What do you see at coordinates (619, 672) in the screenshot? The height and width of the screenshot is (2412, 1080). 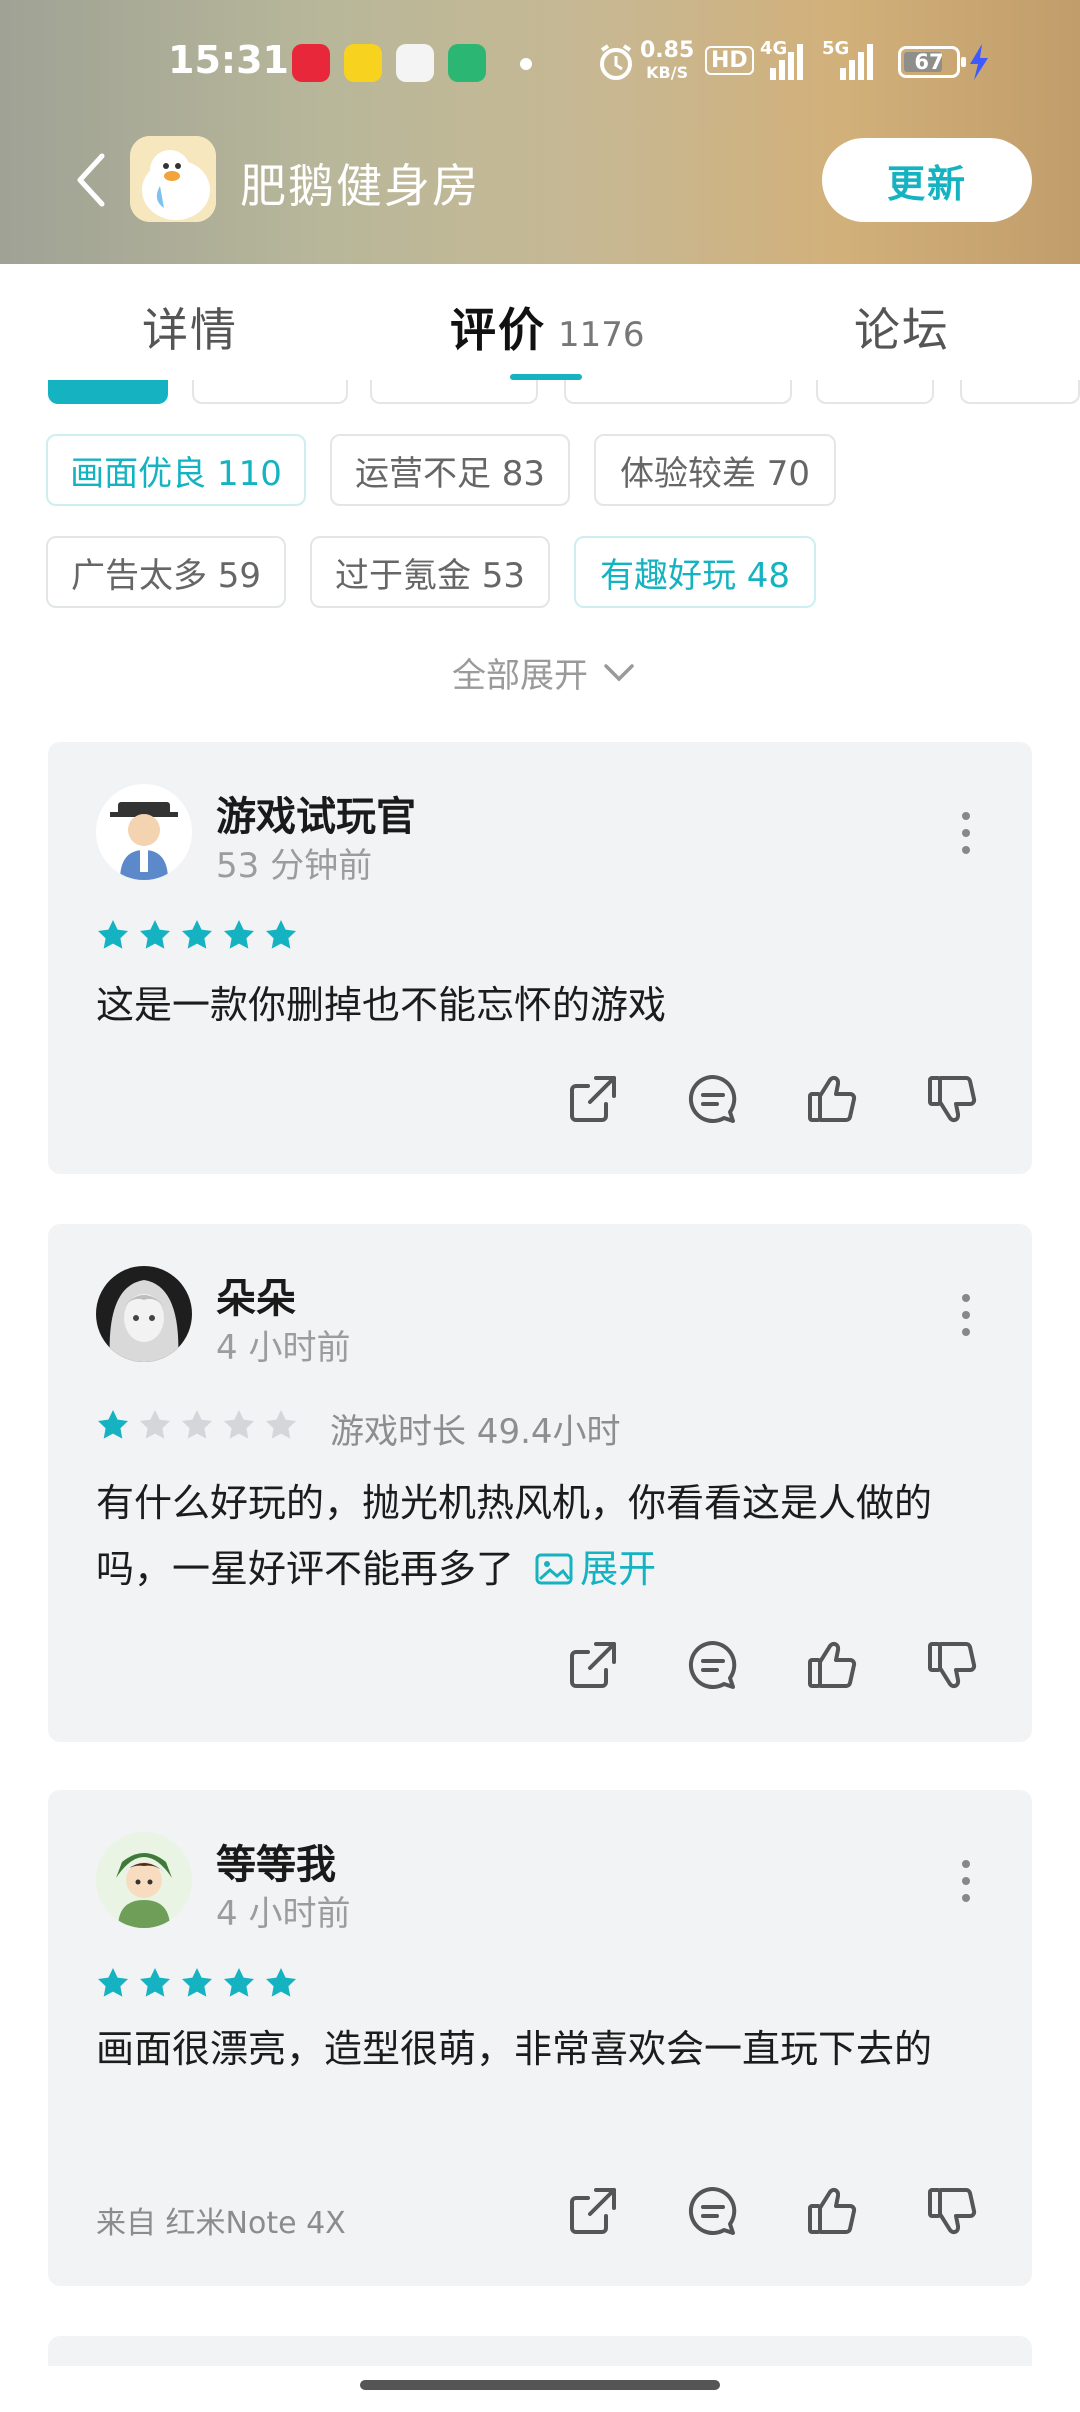 I see `chevron-down-icon` at bounding box center [619, 672].